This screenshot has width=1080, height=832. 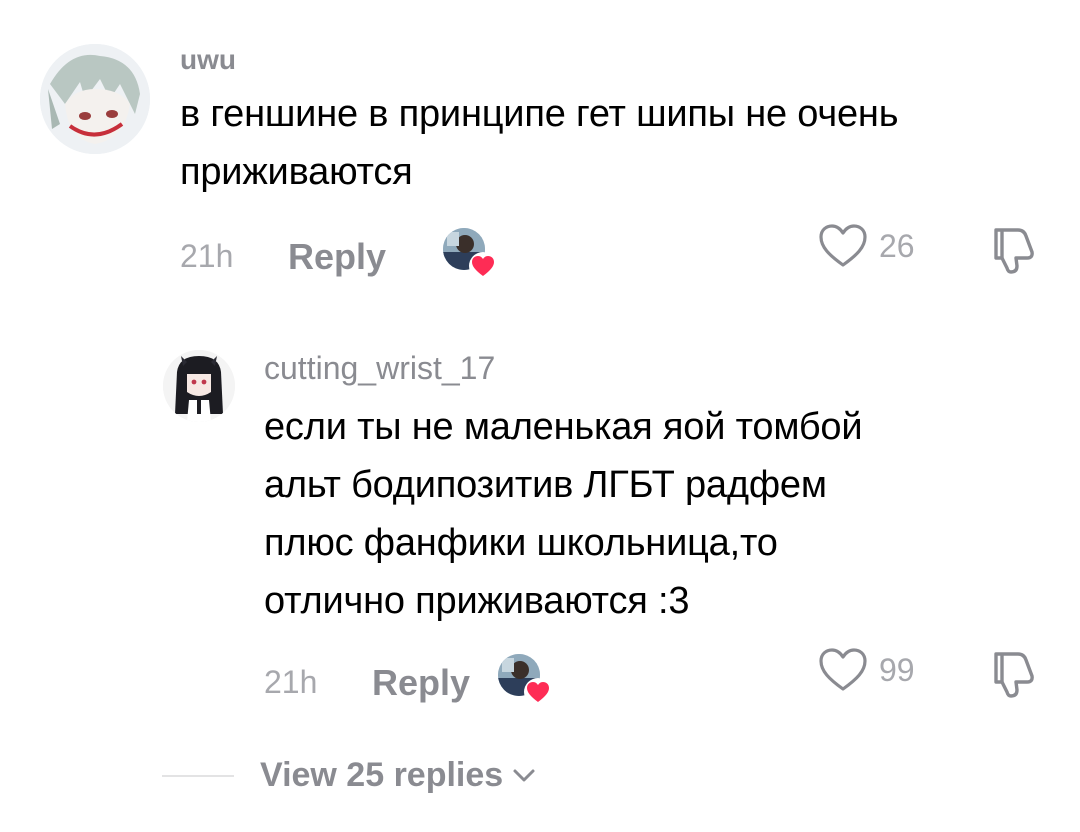 I want to click on like-button: 26, so click(x=866, y=246).